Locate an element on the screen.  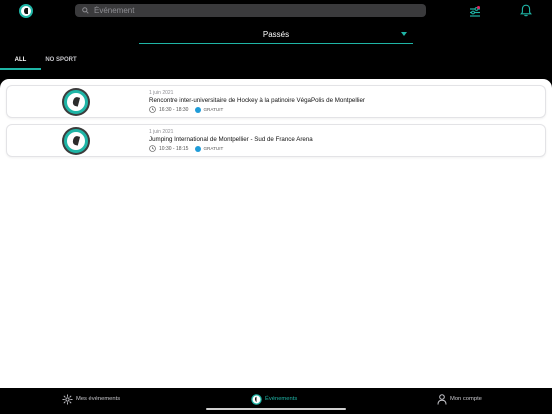
search-icon is located at coordinates (85, 10).